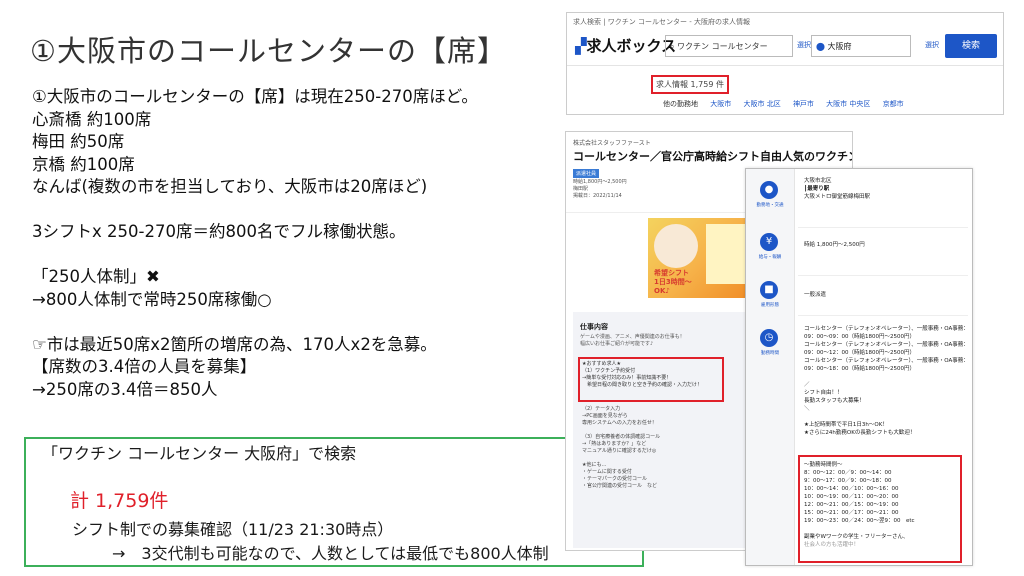  What do you see at coordinates (770, 257) in the screenshot?
I see `sidebar-label: 給与・報酬` at bounding box center [770, 257].